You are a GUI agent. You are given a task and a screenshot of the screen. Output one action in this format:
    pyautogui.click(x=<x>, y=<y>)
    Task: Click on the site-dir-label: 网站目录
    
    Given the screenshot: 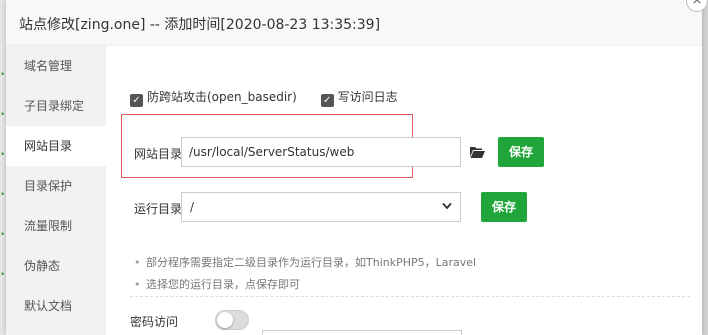 What is the action you would take?
    pyautogui.click(x=158, y=154)
    